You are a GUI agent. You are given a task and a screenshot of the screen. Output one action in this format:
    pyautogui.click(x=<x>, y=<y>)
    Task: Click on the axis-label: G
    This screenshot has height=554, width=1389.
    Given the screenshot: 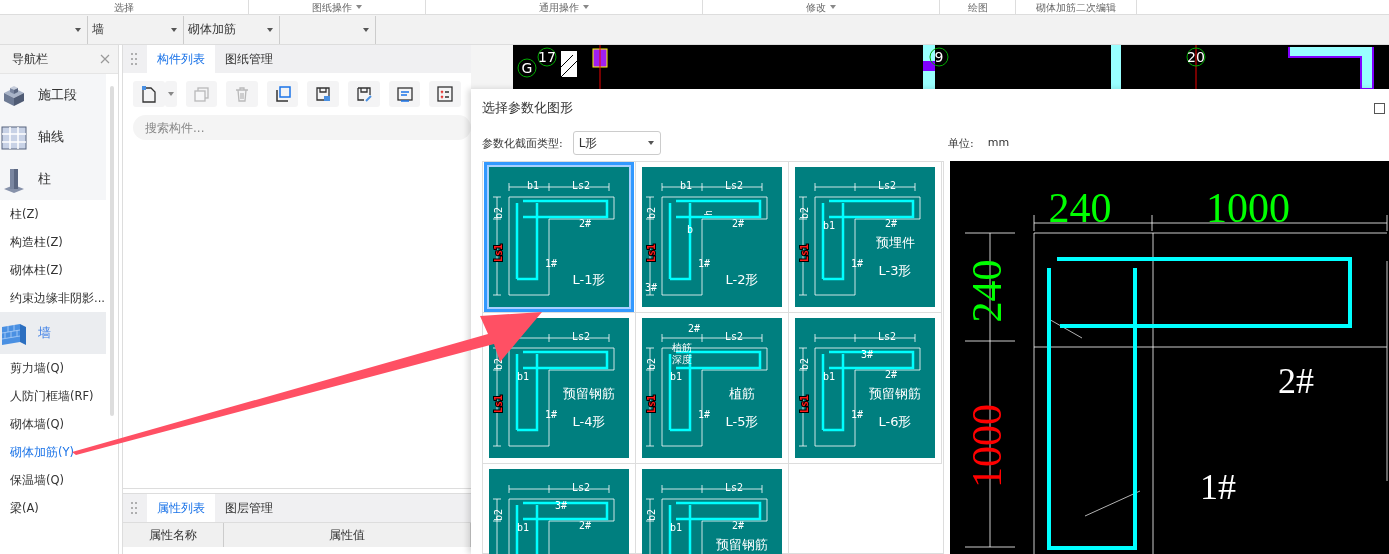 What is the action you would take?
    pyautogui.click(x=527, y=68)
    